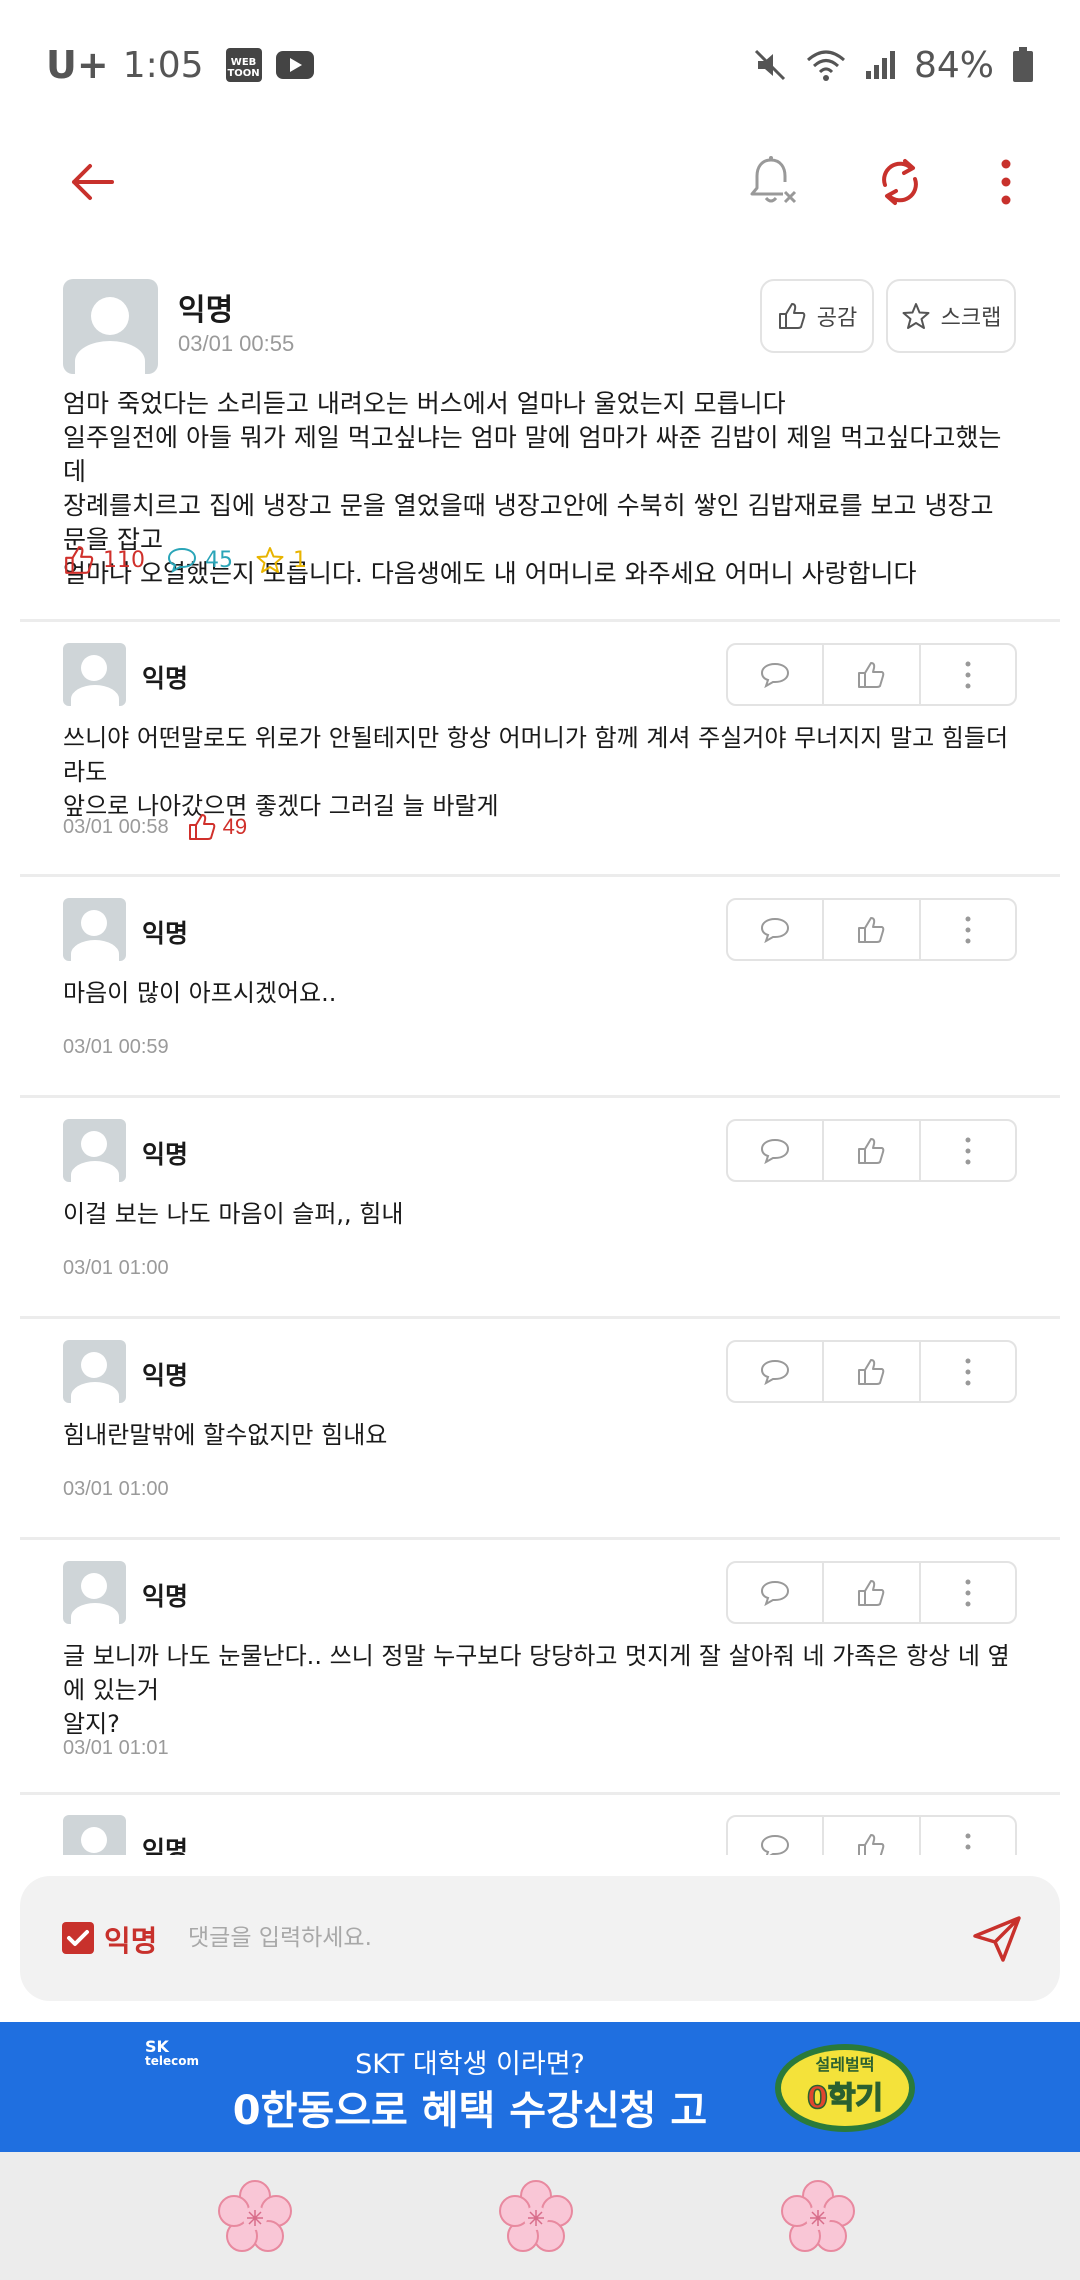 The width and height of the screenshot is (1080, 2280). What do you see at coordinates (225, 1435) in the screenshot?
I see `comment-body-line: 힘내란말밖에 할수없지만 힘내요` at bounding box center [225, 1435].